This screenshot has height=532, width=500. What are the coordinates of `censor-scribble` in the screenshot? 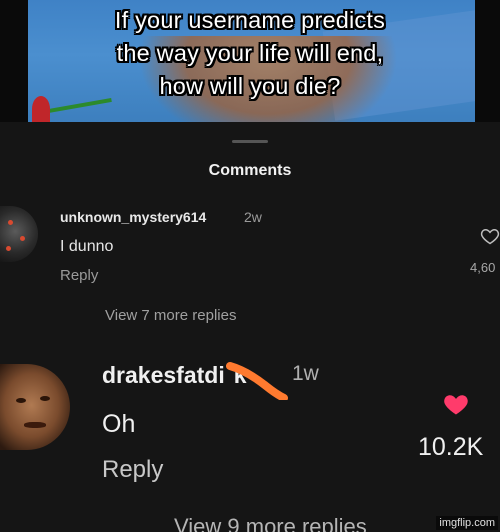 It's located at (257, 381).